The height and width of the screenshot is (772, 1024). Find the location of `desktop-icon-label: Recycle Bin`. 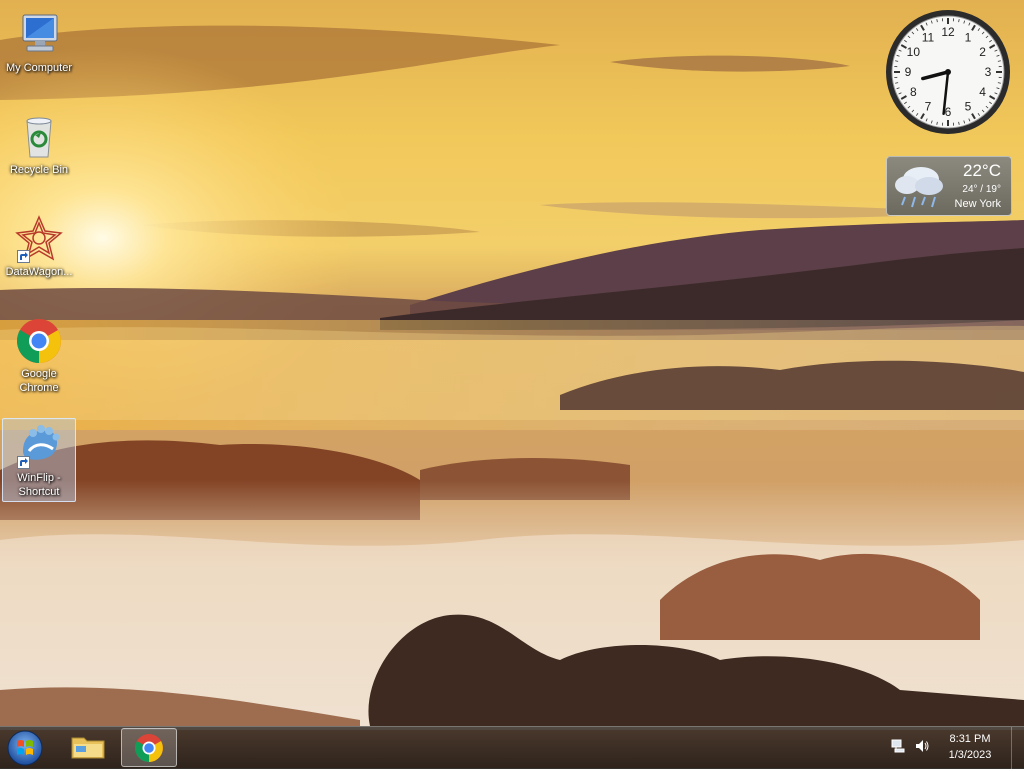

desktop-icon-label: Recycle Bin is located at coordinates (39, 170).